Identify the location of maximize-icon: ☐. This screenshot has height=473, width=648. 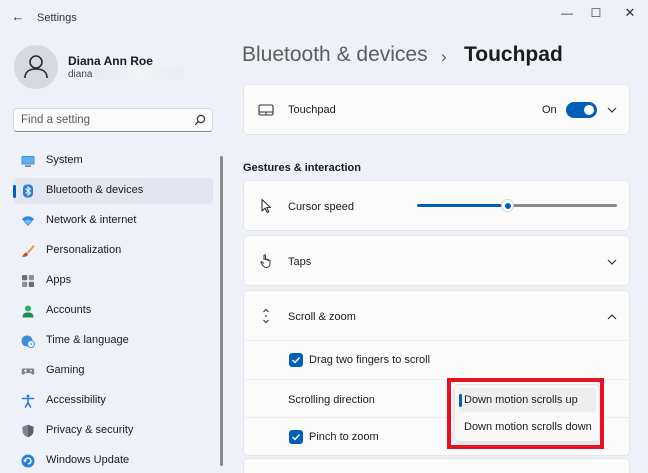
(596, 13).